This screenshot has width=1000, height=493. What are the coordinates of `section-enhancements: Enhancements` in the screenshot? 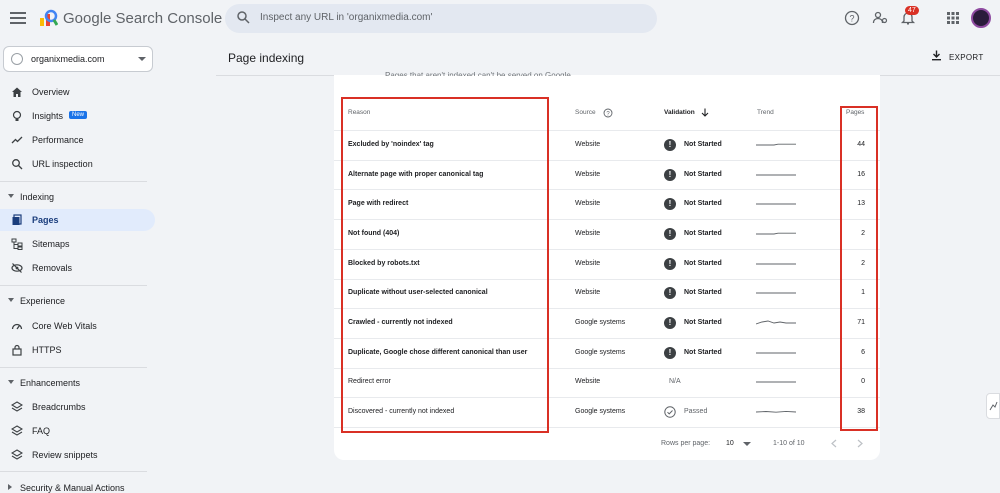 It's located at (77, 383).